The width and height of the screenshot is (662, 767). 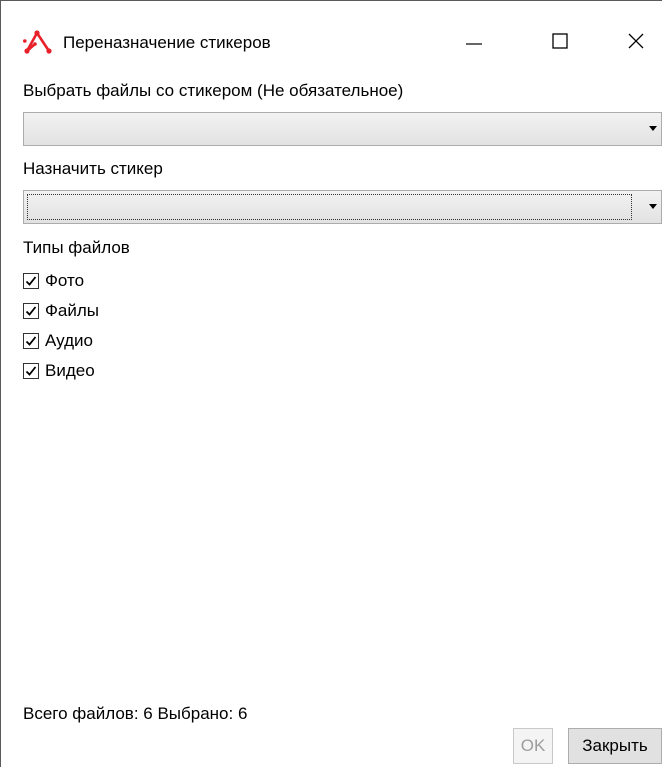 I want to click on close-window-button, so click(x=634, y=41).